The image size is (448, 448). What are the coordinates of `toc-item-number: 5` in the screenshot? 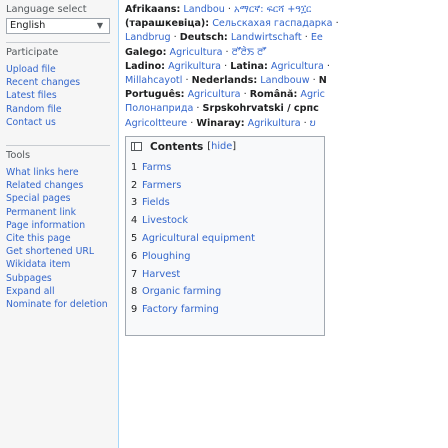 It's located at (134, 239).